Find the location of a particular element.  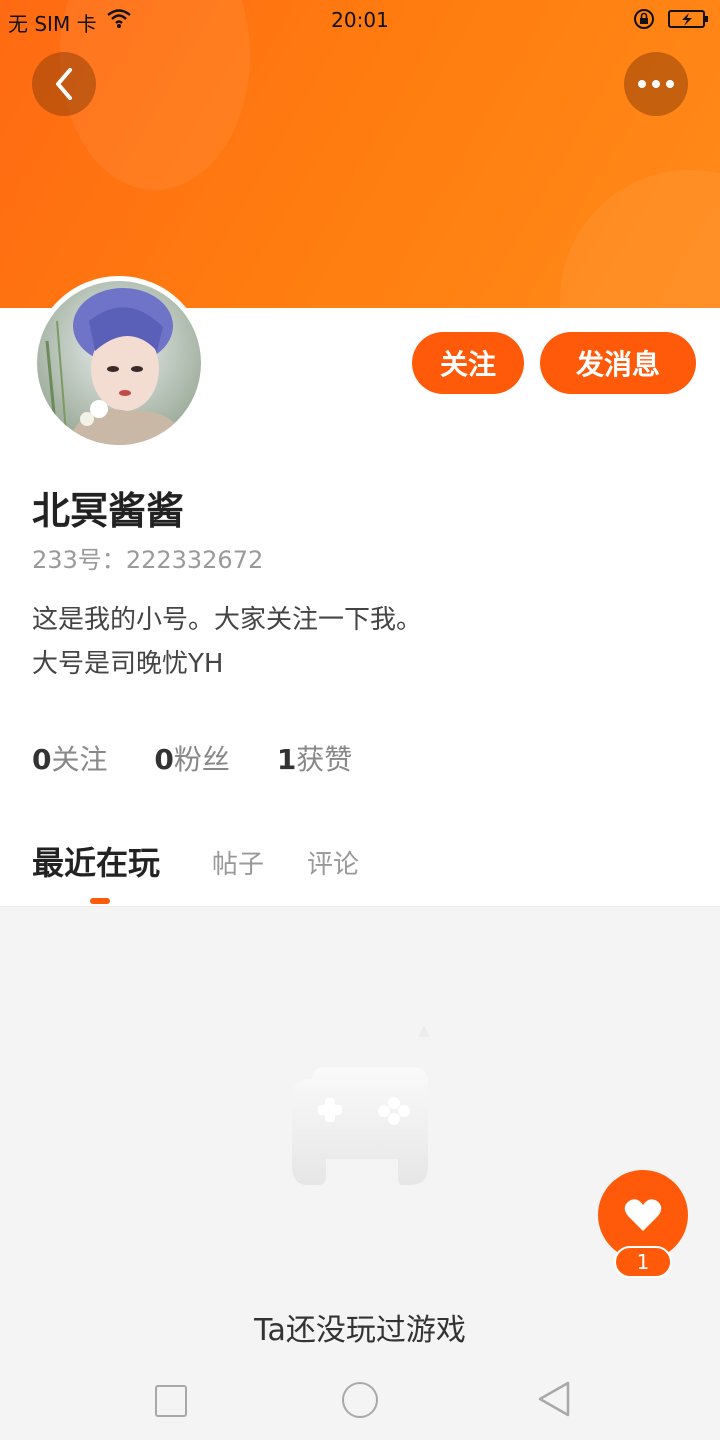

tab-posts: 帖子 is located at coordinates (238, 862).